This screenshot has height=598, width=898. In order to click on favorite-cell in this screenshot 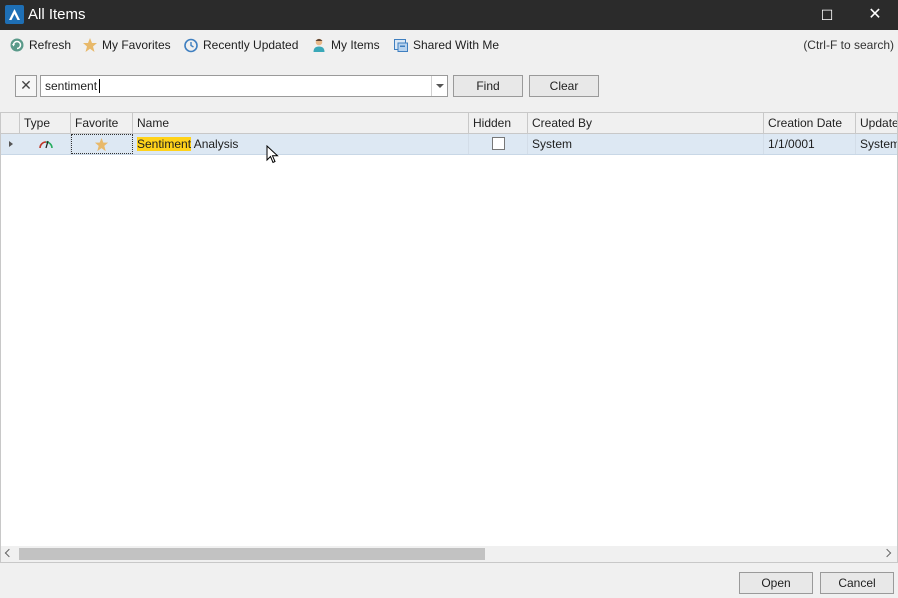, I will do `click(102, 144)`.